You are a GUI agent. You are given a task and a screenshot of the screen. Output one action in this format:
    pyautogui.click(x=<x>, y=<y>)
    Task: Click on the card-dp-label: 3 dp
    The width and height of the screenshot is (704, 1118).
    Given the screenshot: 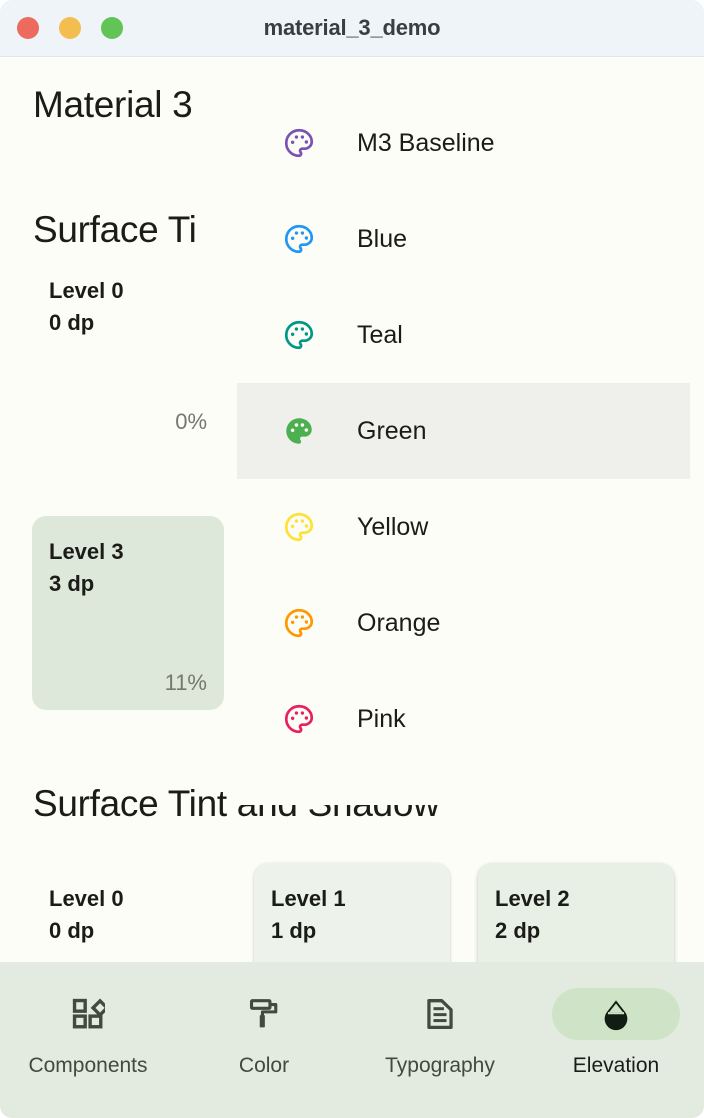 What is the action you would take?
    pyautogui.click(x=72, y=583)
    